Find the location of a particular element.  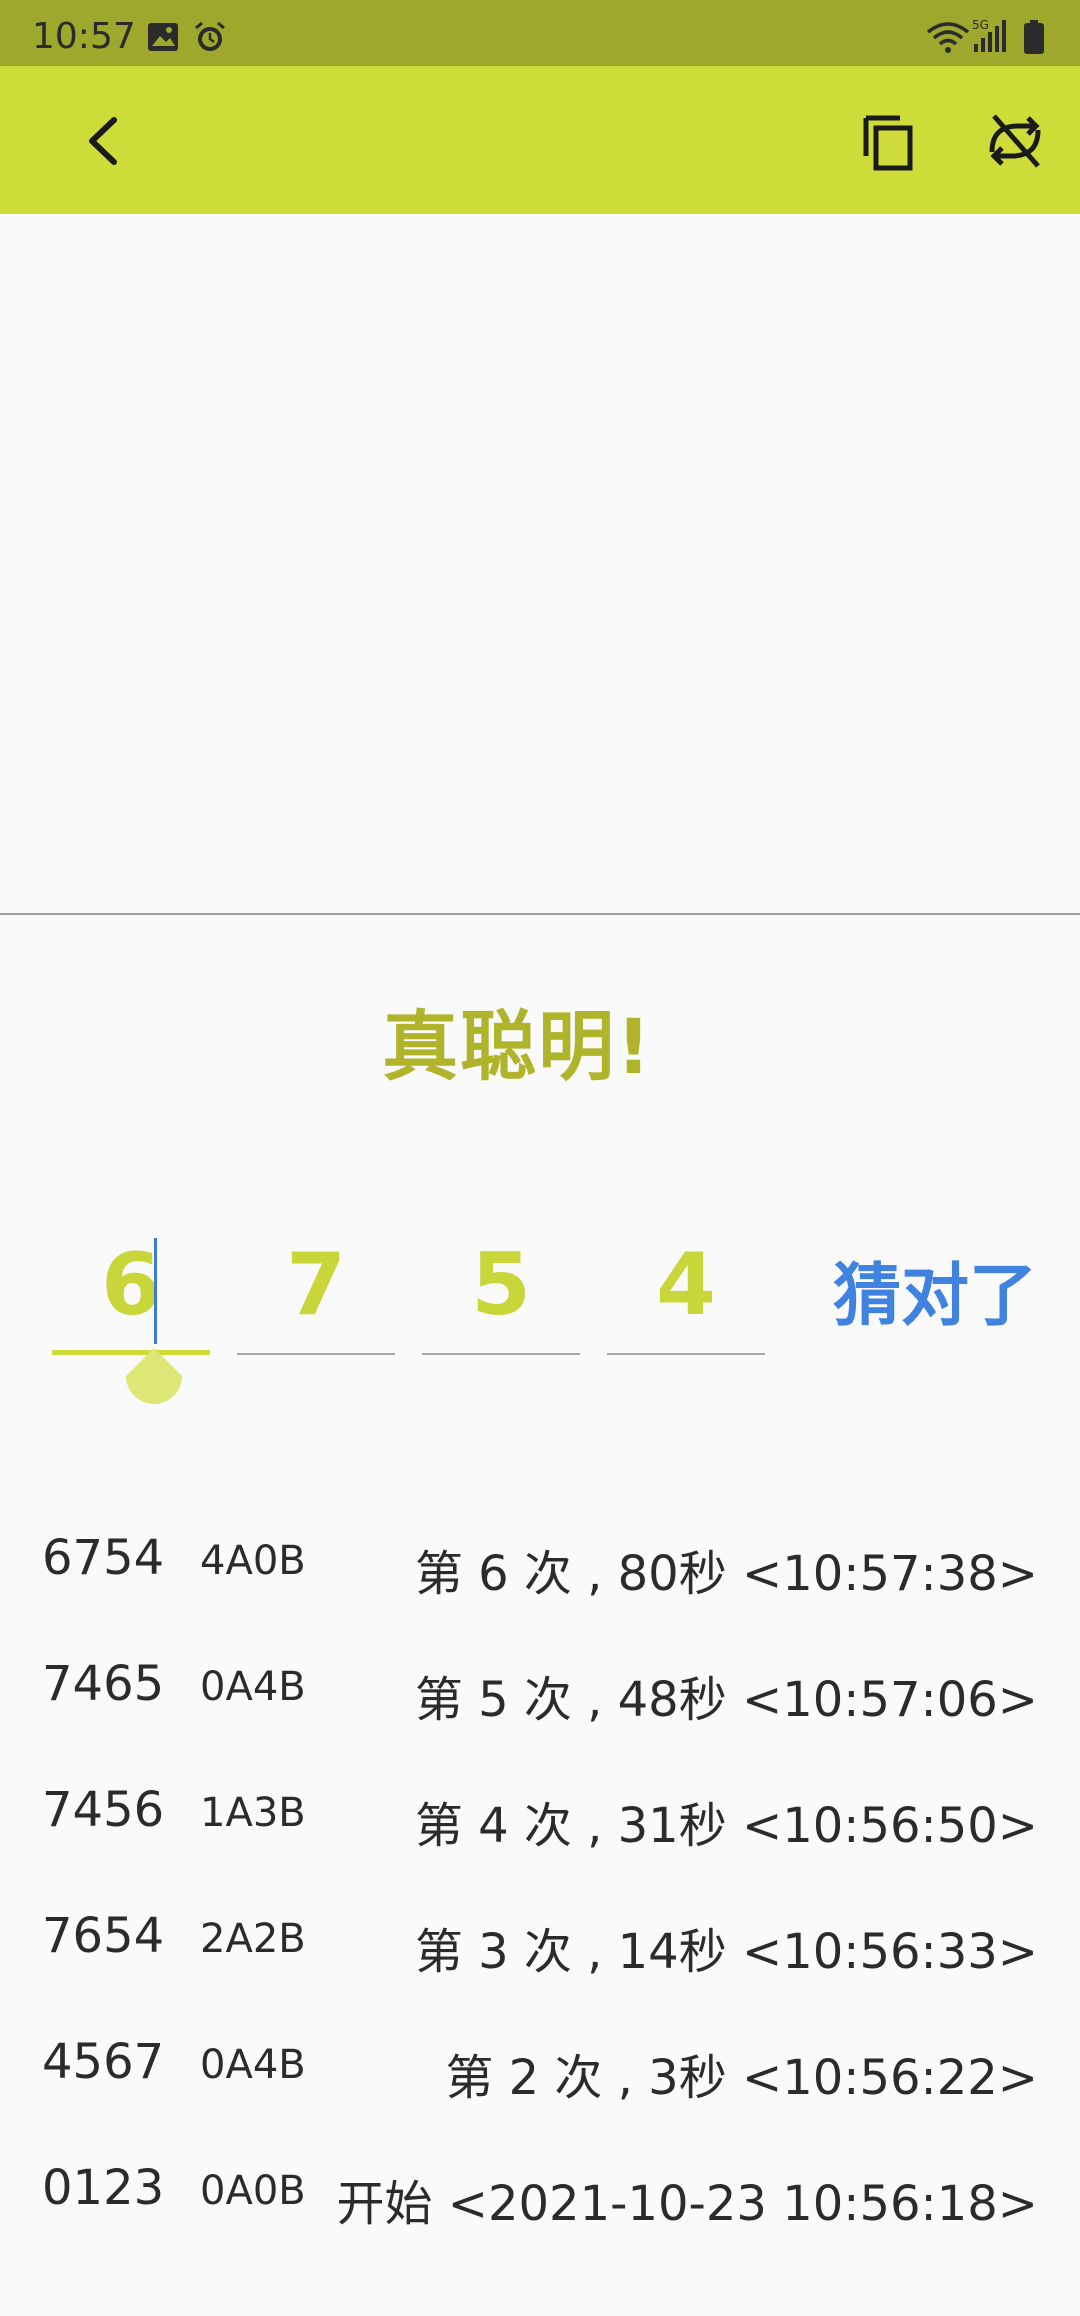

history-info: 第 2 次 , 3秒 <10:56:22> is located at coordinates (741, 2078).